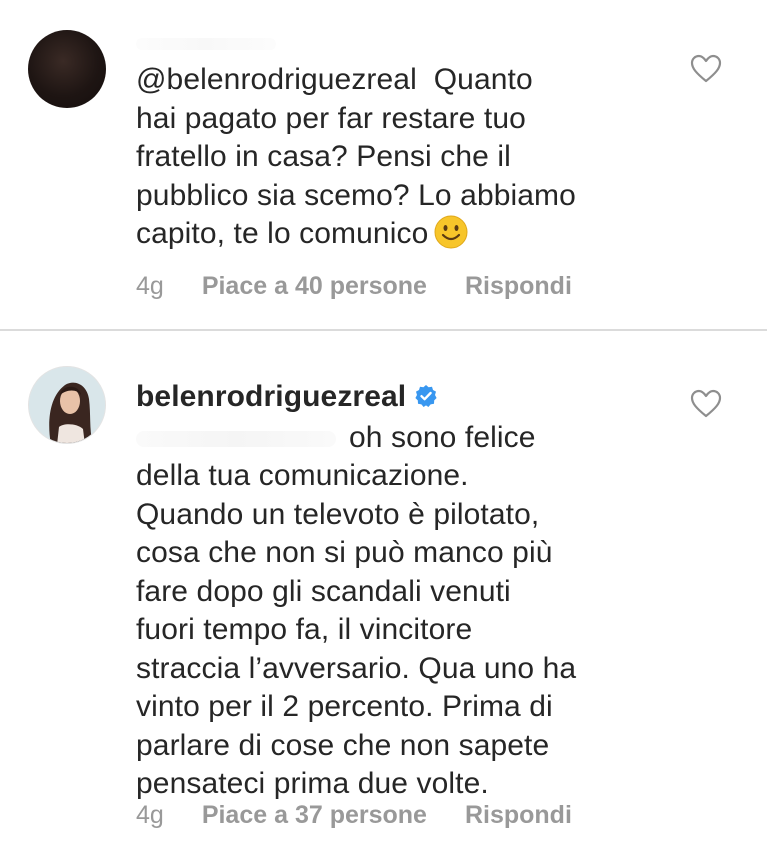 The height and width of the screenshot is (856, 767). I want to click on comment-line: Quando un televoto è pilotato,, so click(338, 514).